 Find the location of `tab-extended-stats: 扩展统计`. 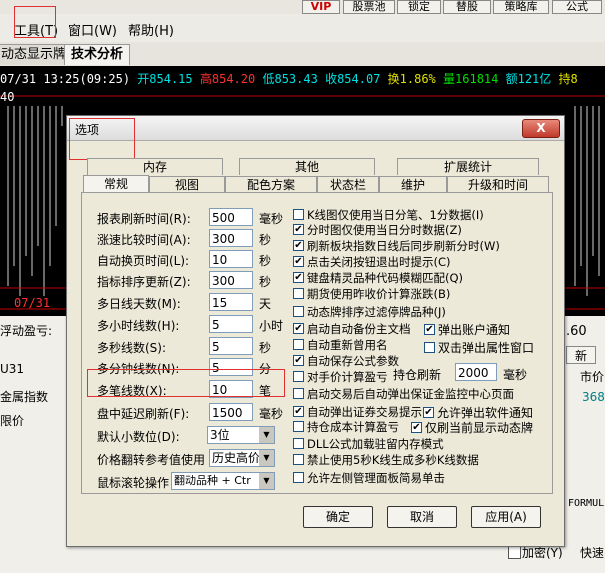

tab-extended-stats: 扩展统计 is located at coordinates (468, 166).